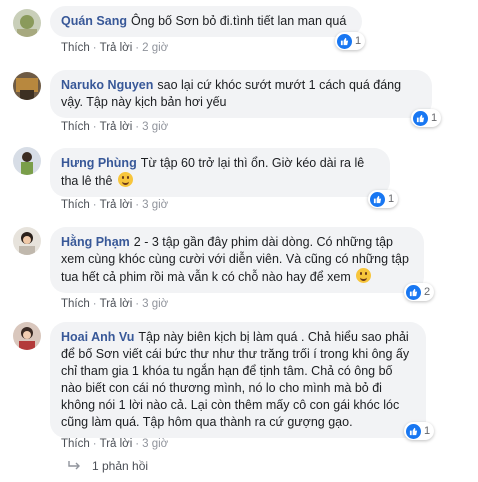  I want to click on grin-emoji-icon, so click(364, 275).